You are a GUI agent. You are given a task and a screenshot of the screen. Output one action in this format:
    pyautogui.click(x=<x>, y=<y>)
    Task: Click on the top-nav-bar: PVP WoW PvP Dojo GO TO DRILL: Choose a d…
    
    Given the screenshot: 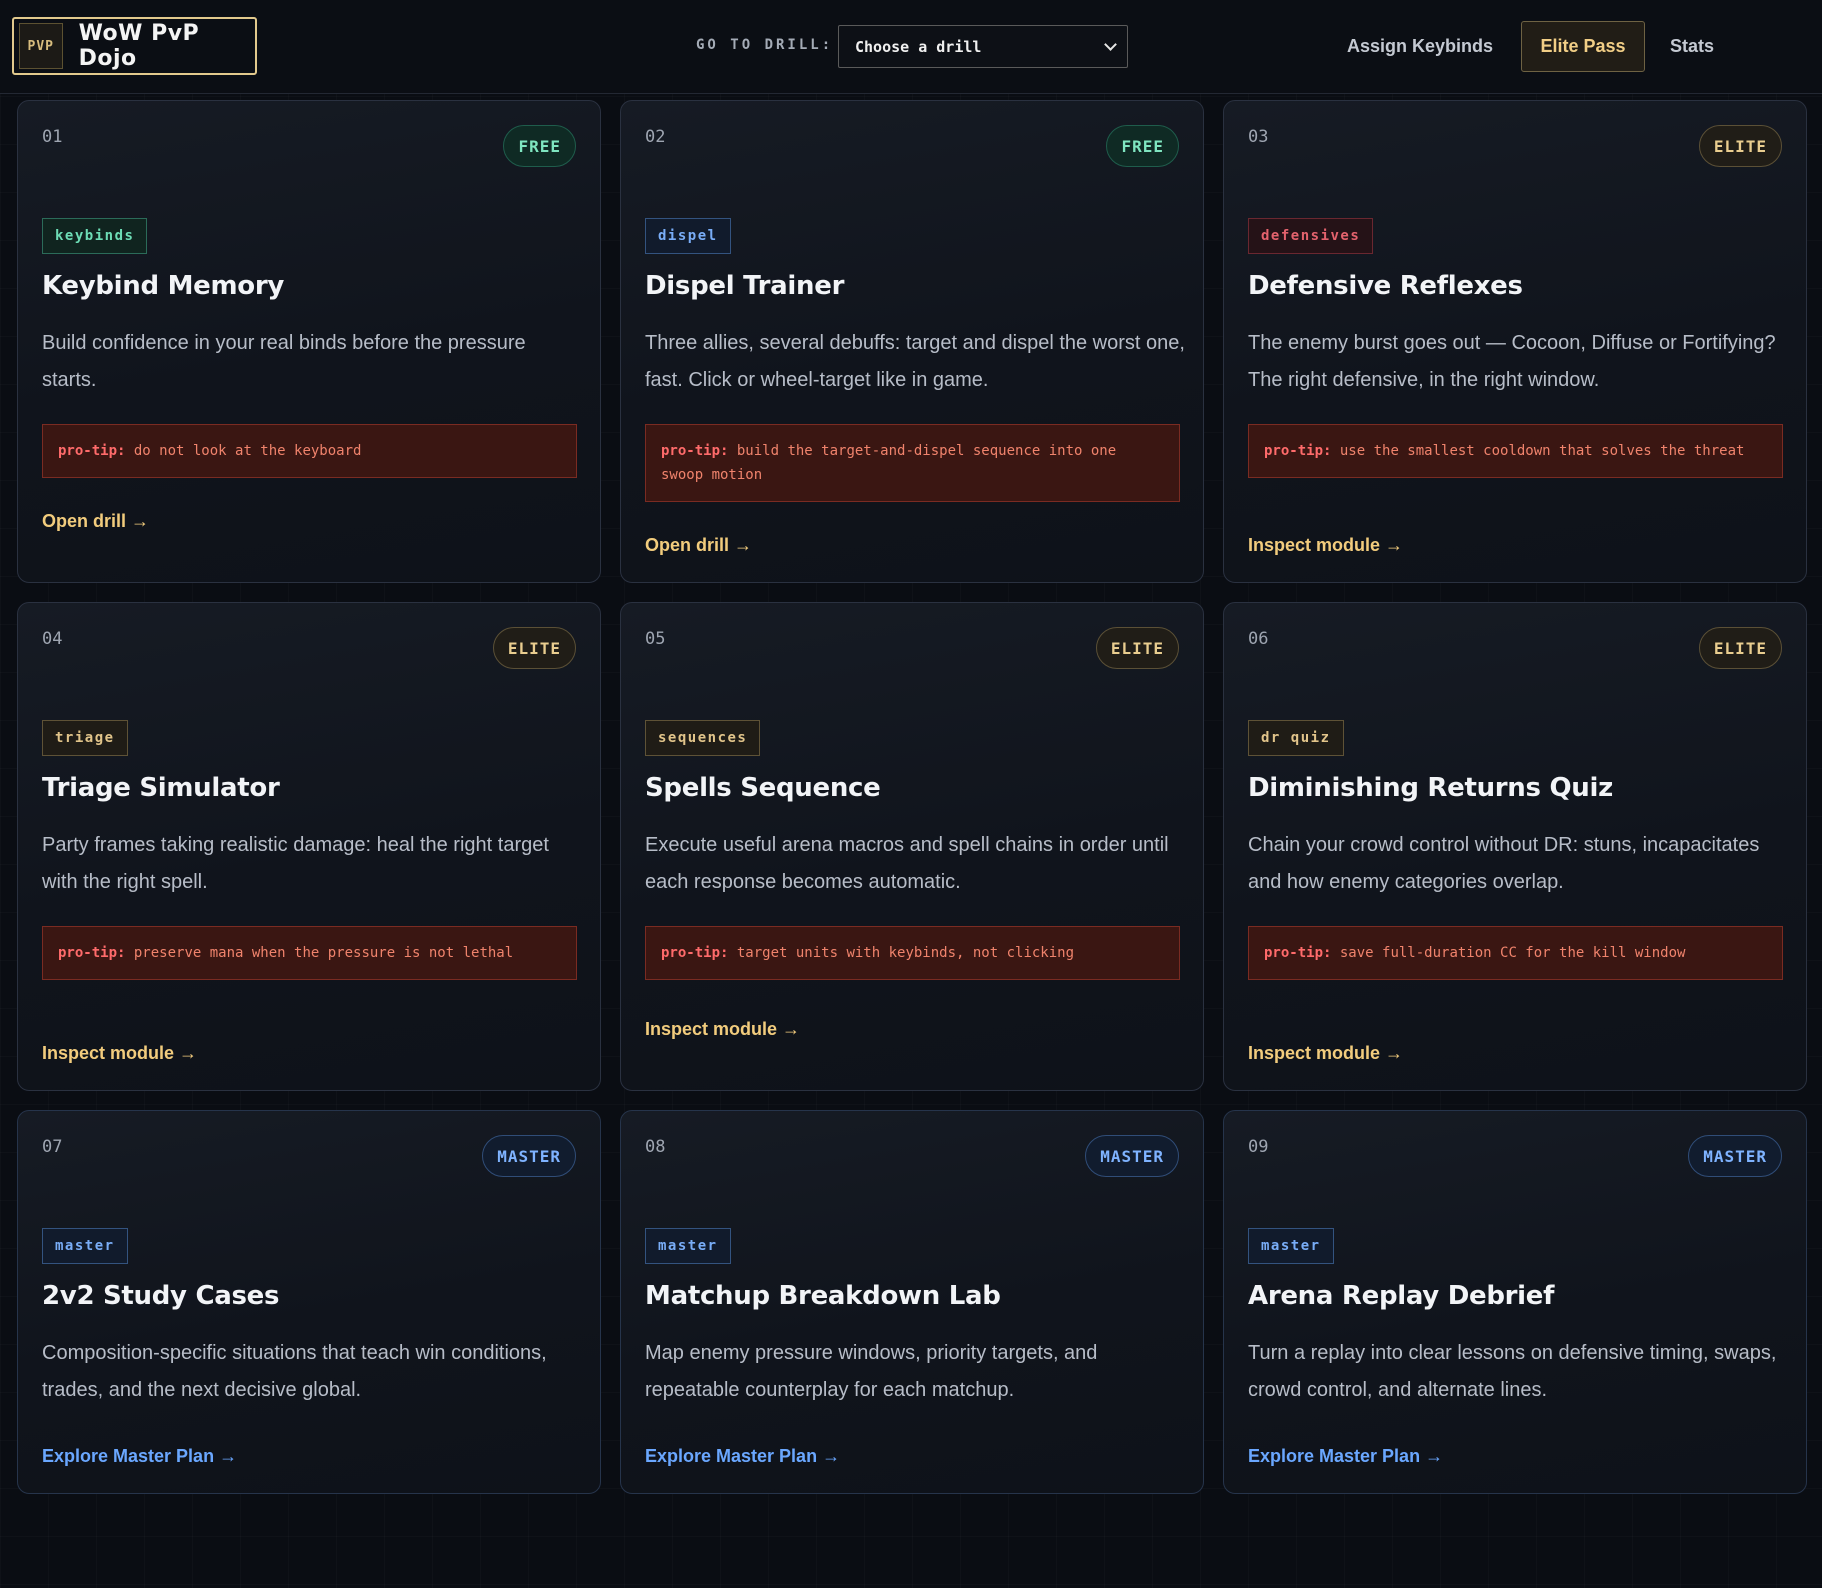 What is the action you would take?
    pyautogui.click(x=911, y=47)
    